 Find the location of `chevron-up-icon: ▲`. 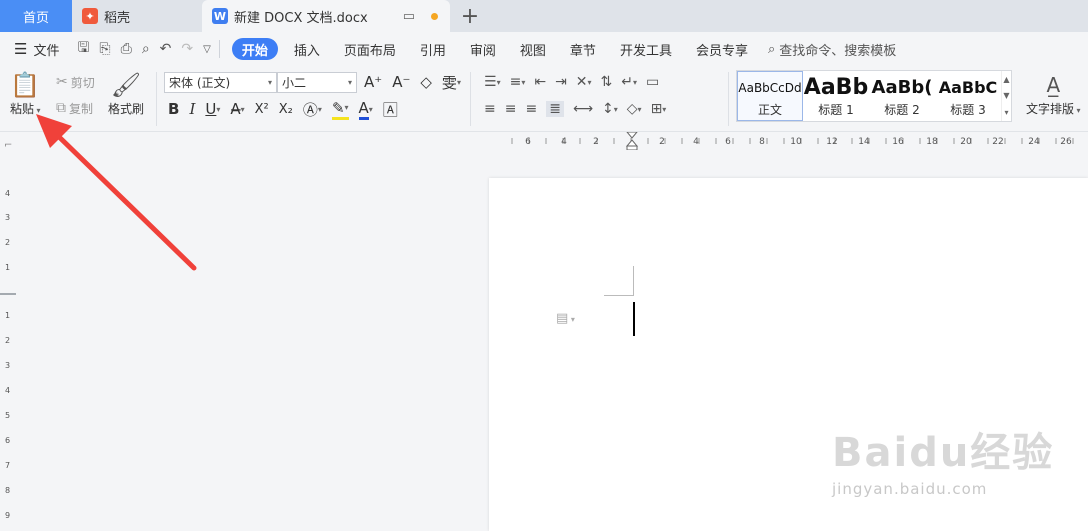

chevron-up-icon: ▲ is located at coordinates (1006, 79).